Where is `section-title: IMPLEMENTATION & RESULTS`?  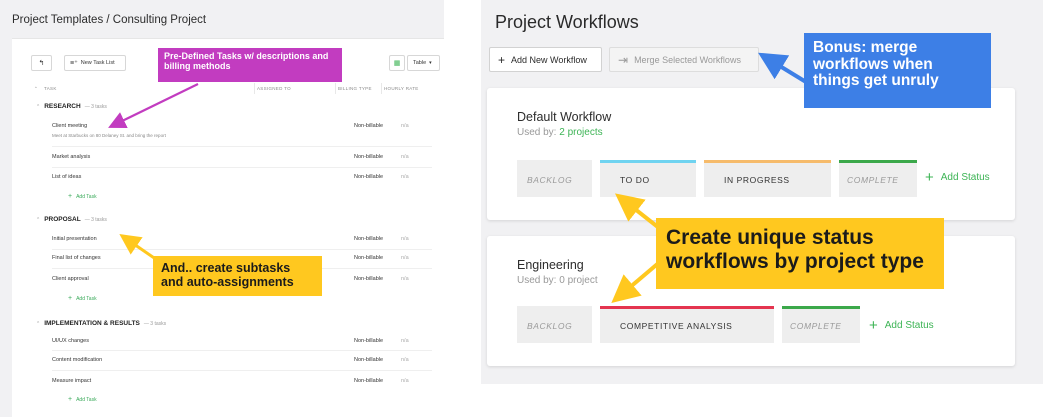 section-title: IMPLEMENTATION & RESULTS is located at coordinates (92, 323).